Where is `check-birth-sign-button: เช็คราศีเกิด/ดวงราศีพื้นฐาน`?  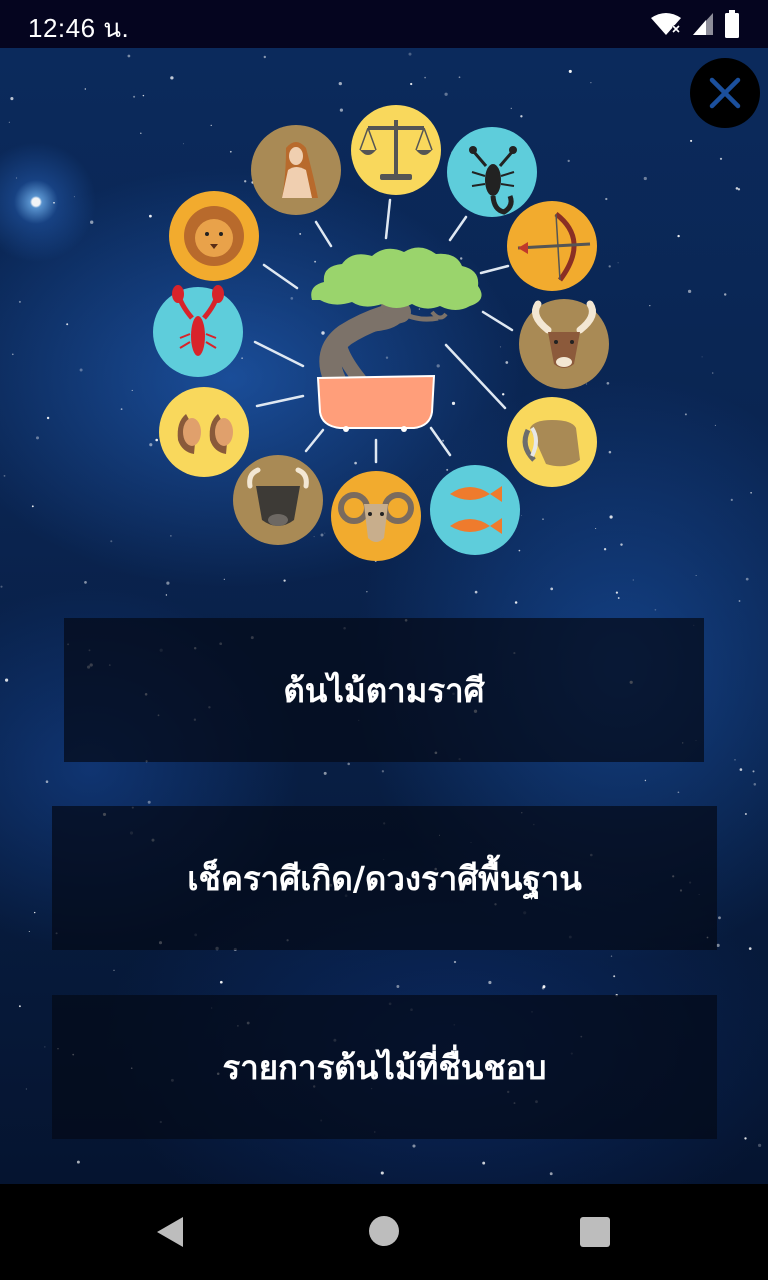
check-birth-sign-button: เช็คราศีเกิด/ดวงราศีพื้นฐาน is located at coordinates (384, 878).